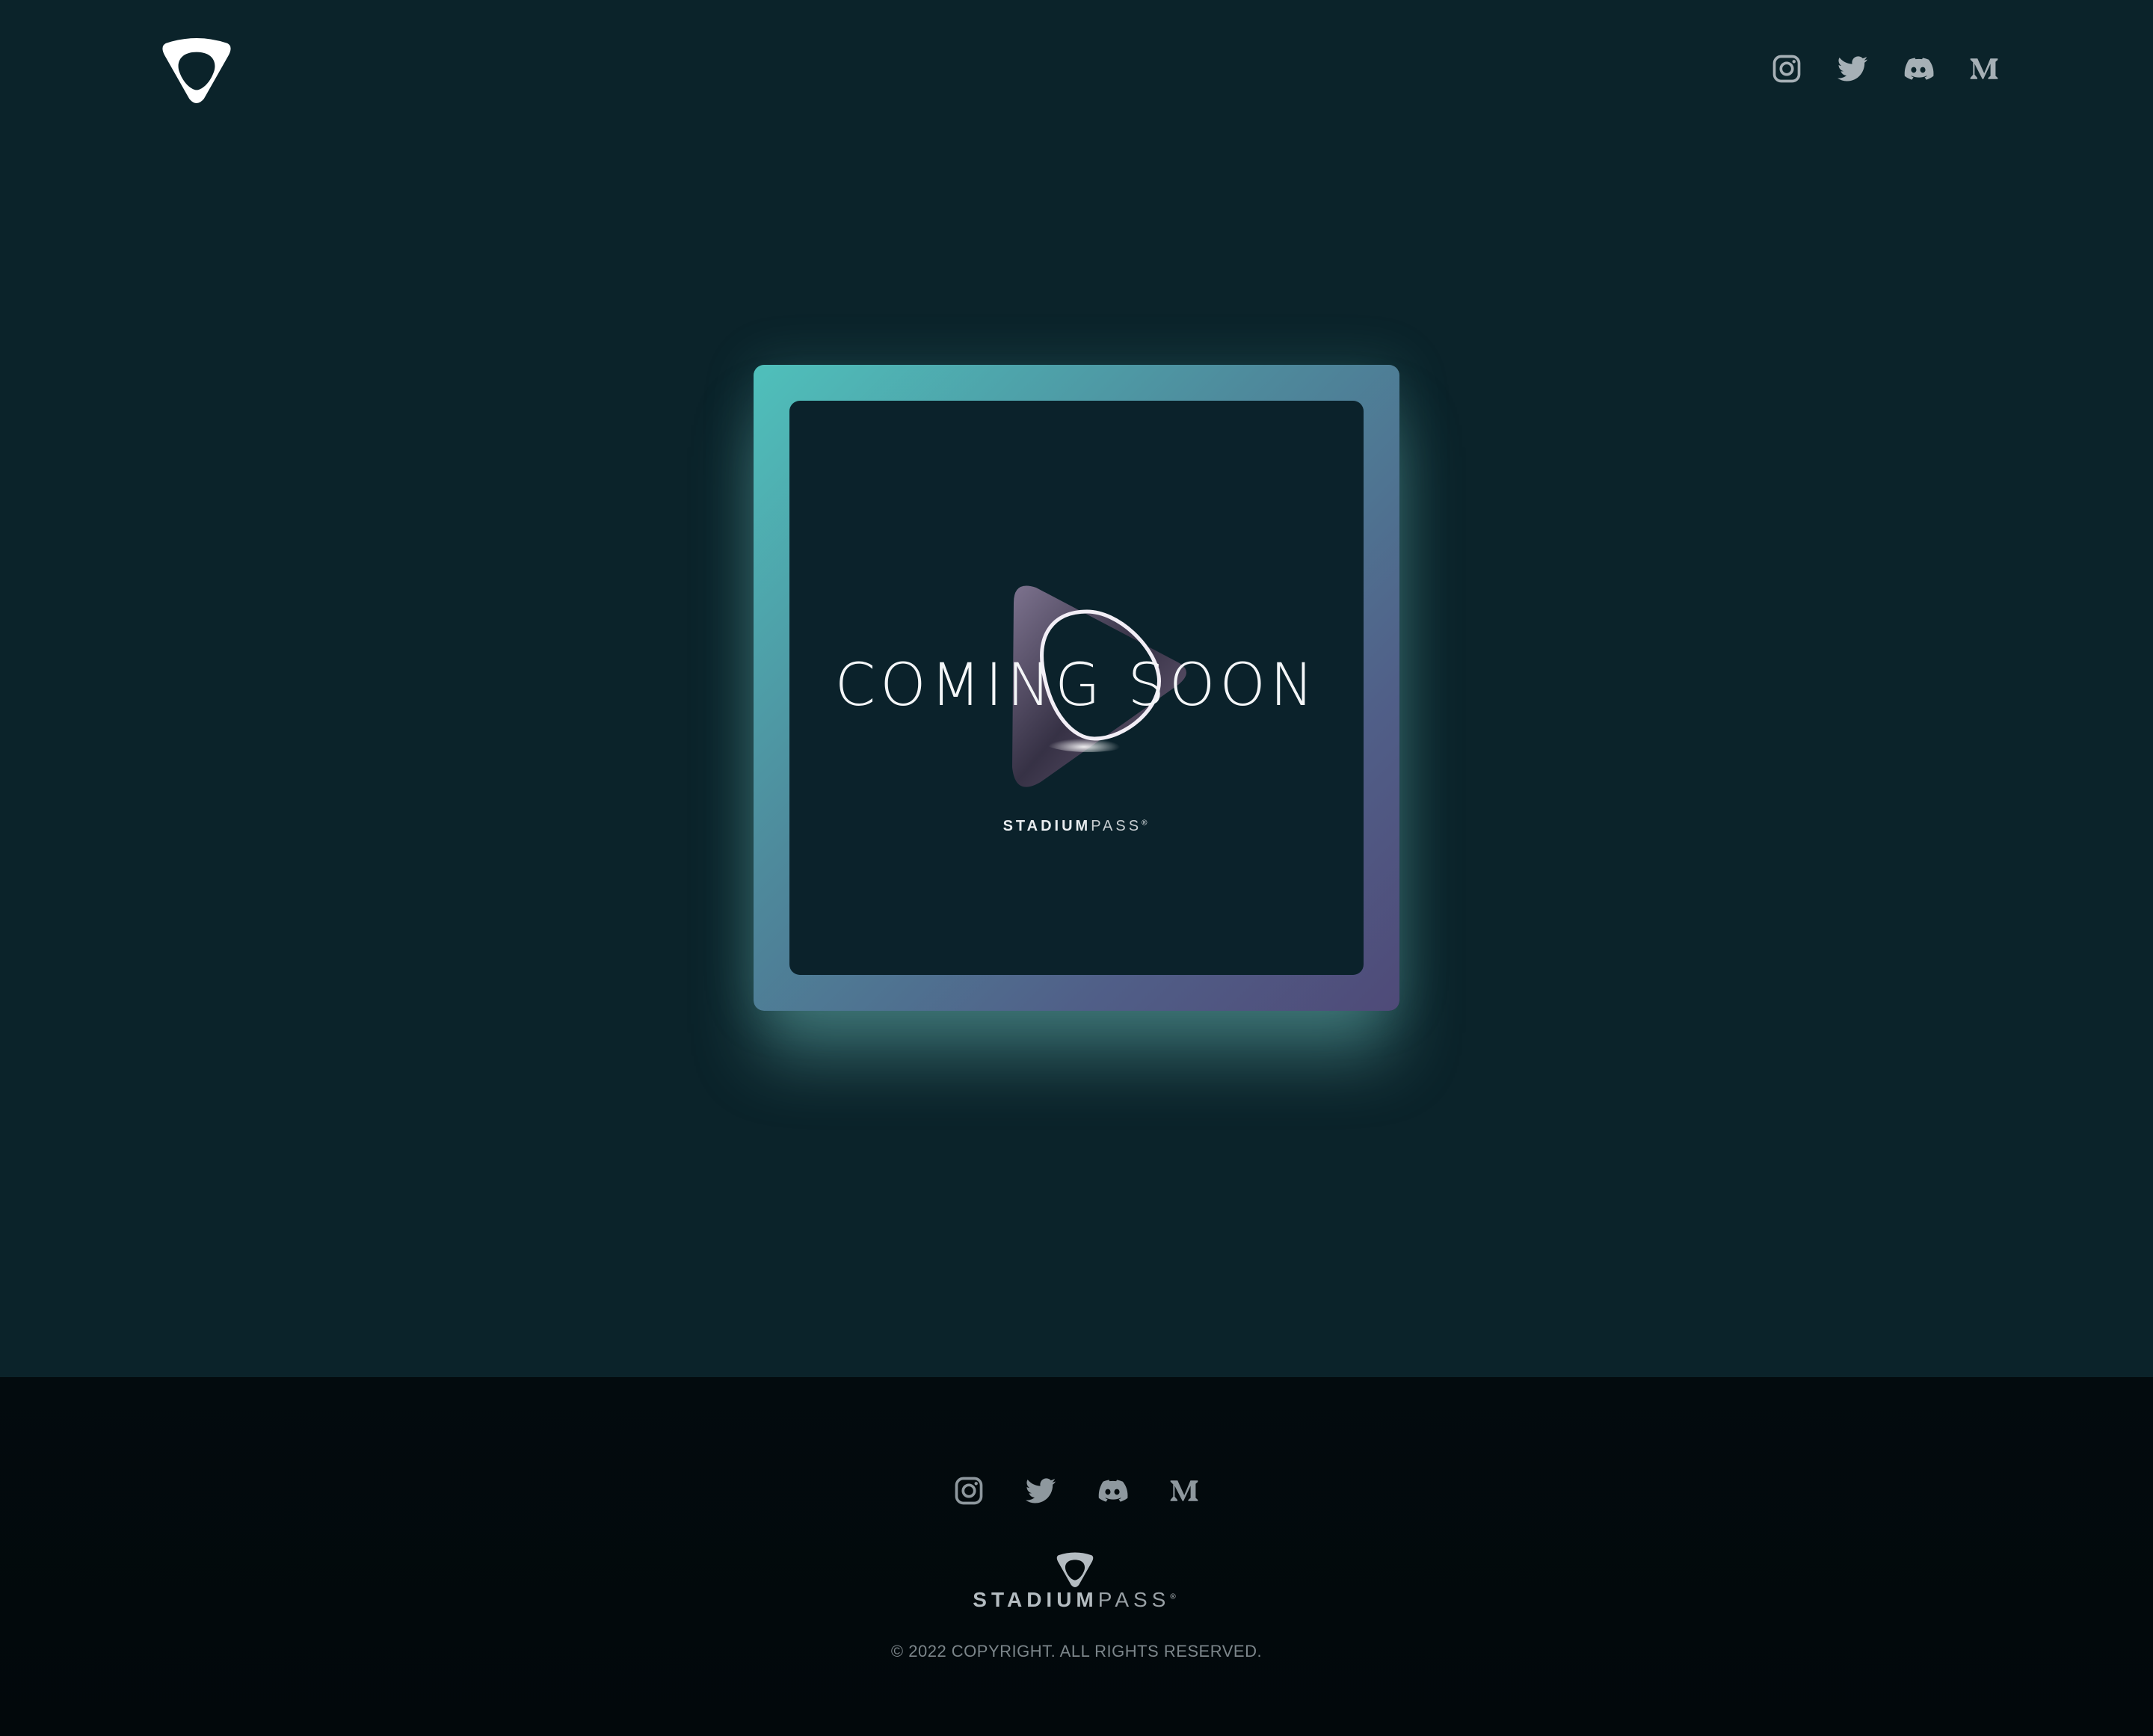 Image resolution: width=2153 pixels, height=1736 pixels. Describe the element at coordinates (1076, 75) in the screenshot. I see `site-header` at that location.